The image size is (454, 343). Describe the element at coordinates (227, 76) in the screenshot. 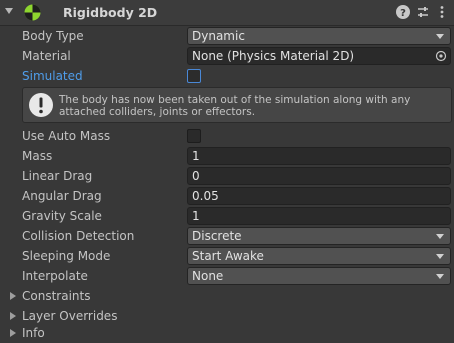

I see `simulated-row: Simulated` at that location.